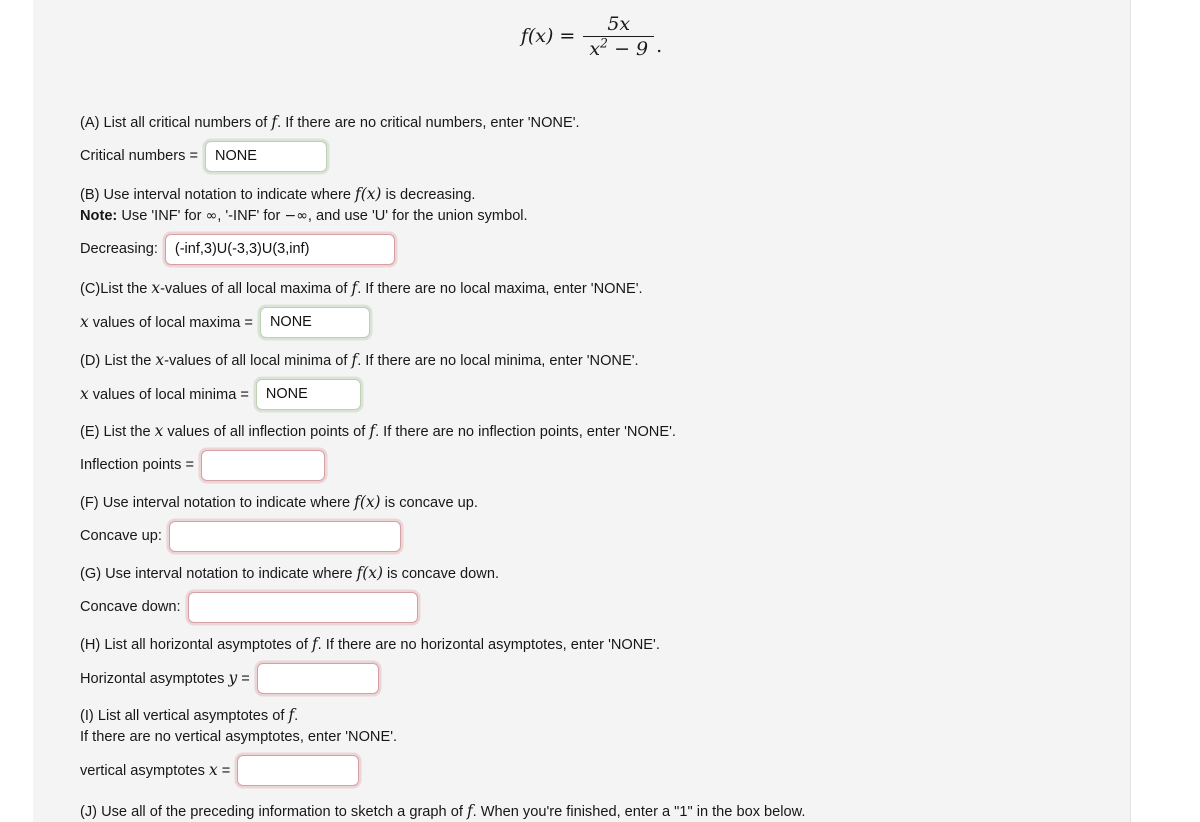 The image size is (1200, 822). What do you see at coordinates (121, 536) in the screenshot?
I see `question-f-answer-label: Concave up:` at bounding box center [121, 536].